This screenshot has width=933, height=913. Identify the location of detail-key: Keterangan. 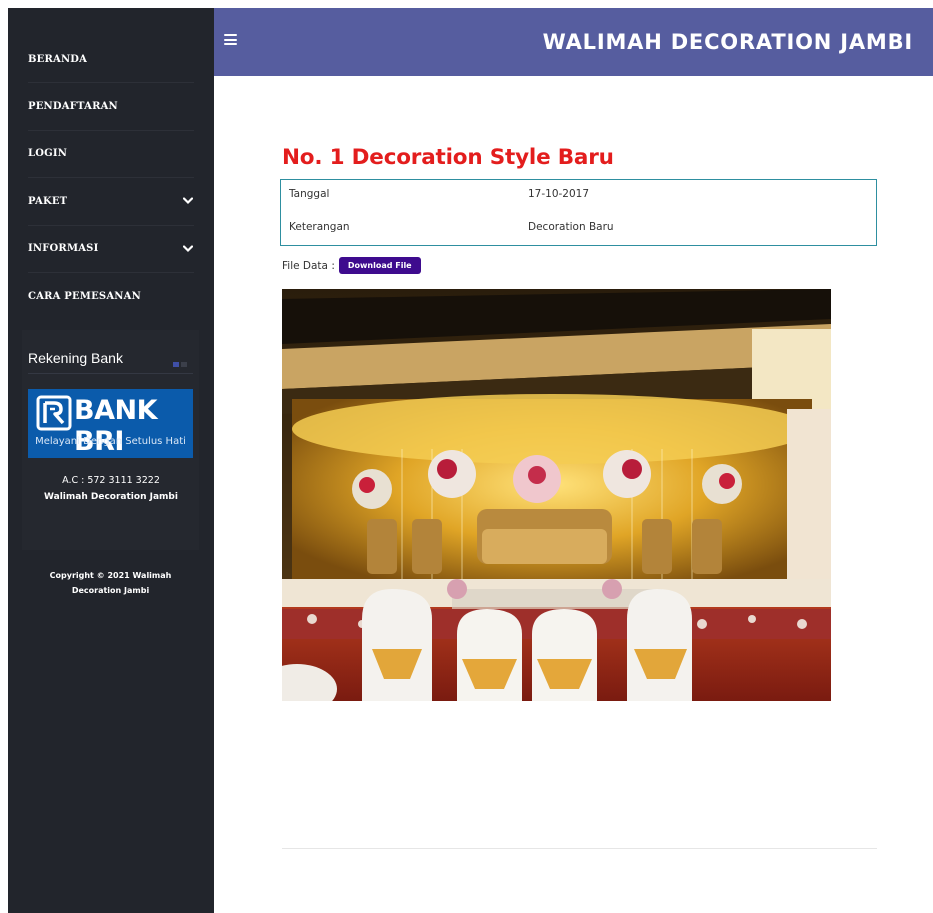
(319, 227).